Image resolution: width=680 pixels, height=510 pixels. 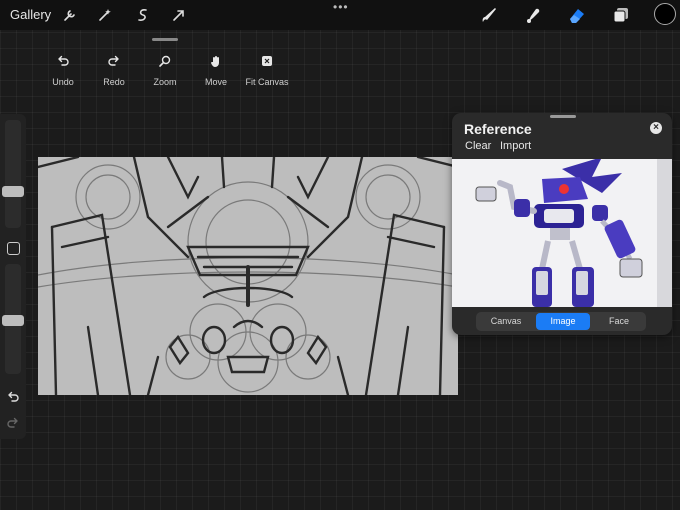 I want to click on quick-actions-grabber, so click(x=165, y=39).